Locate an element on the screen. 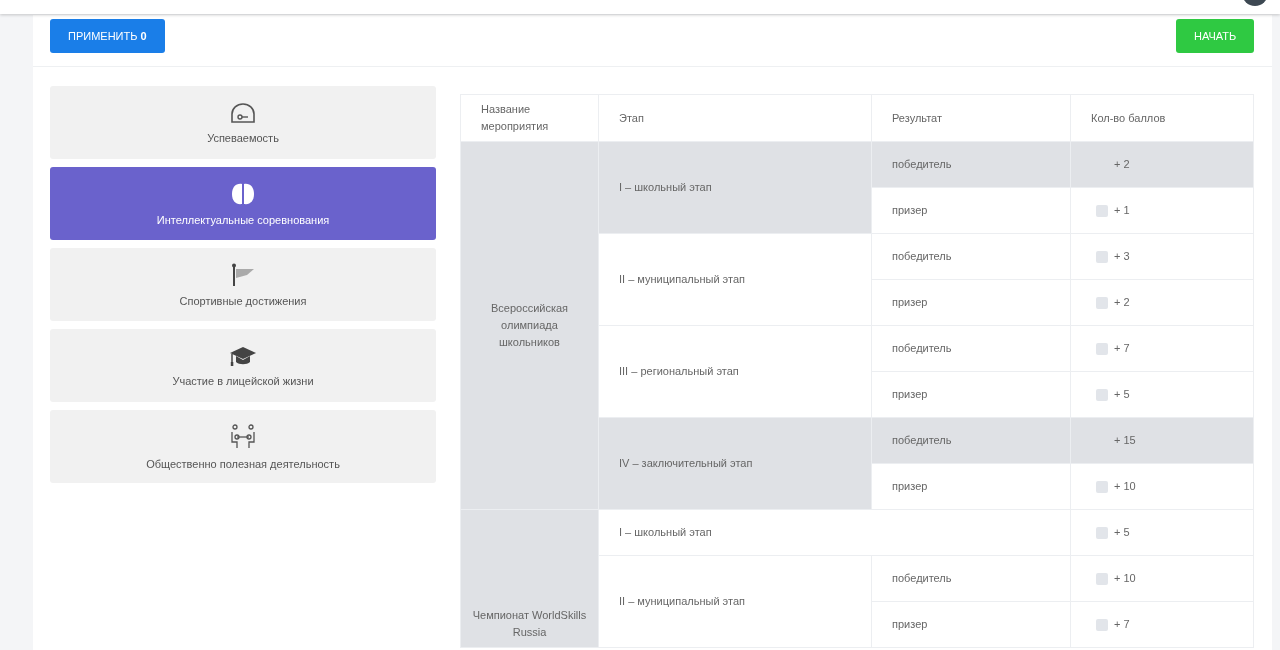 This screenshot has height=650, width=1280. category-item: Успеваемость is located at coordinates (243, 122).